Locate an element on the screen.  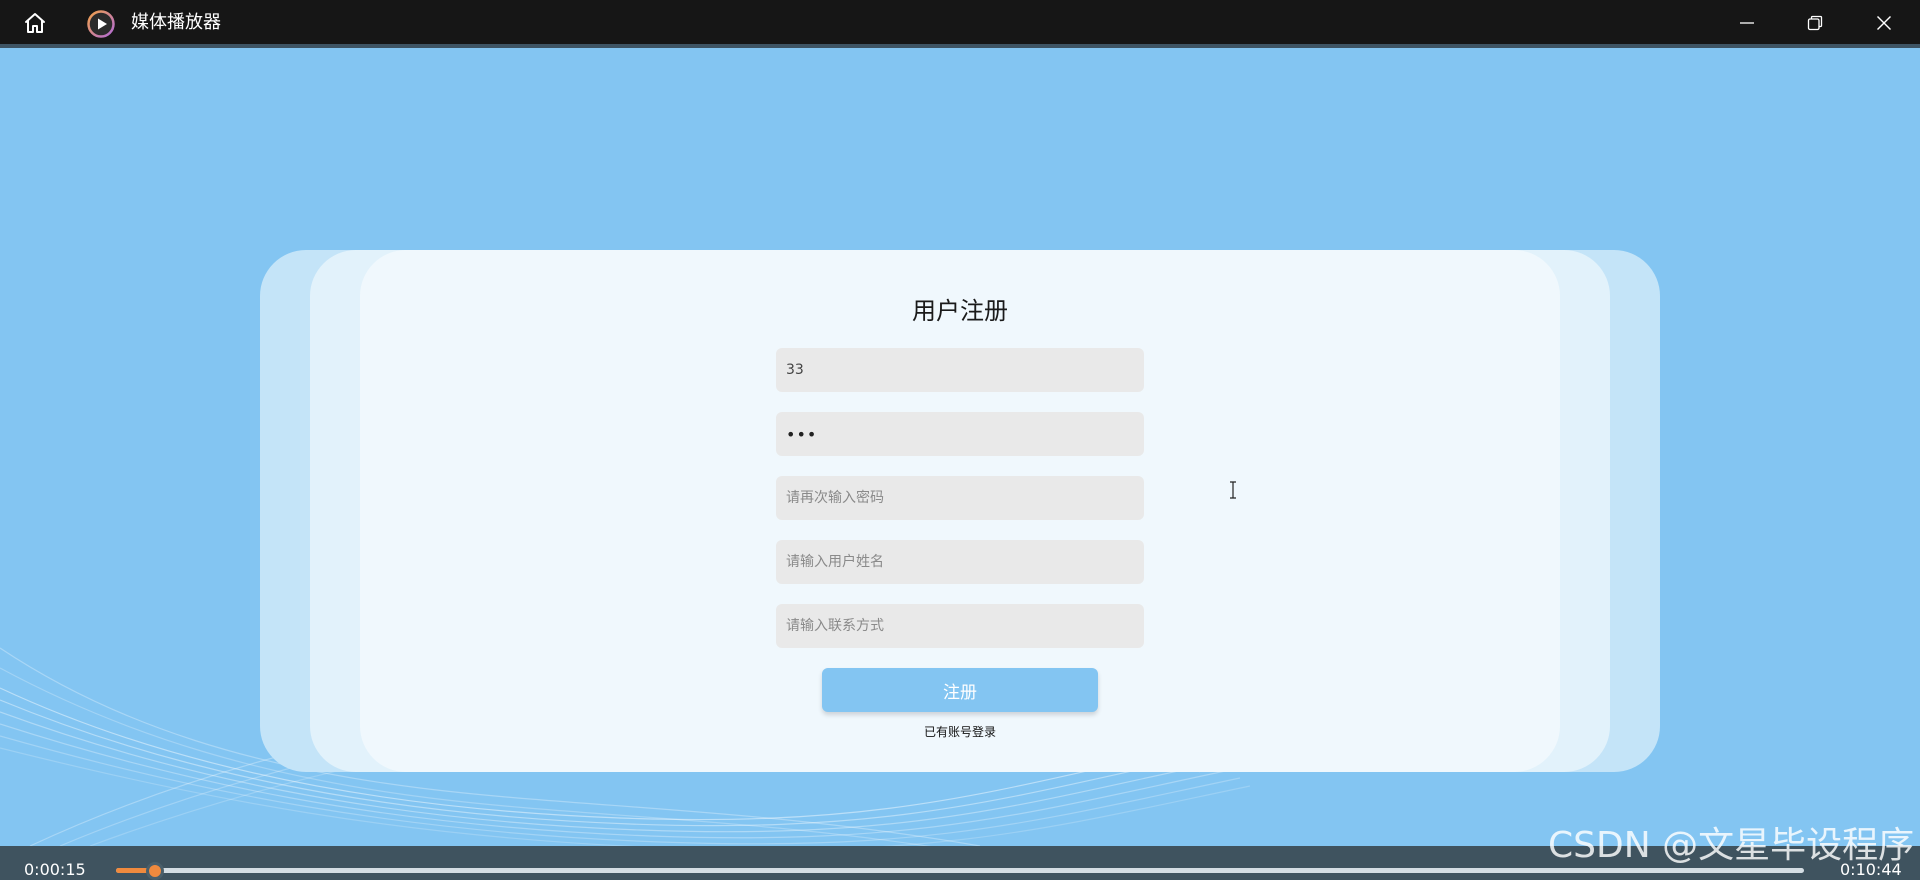
register-button: 注册 is located at coordinates (960, 690).